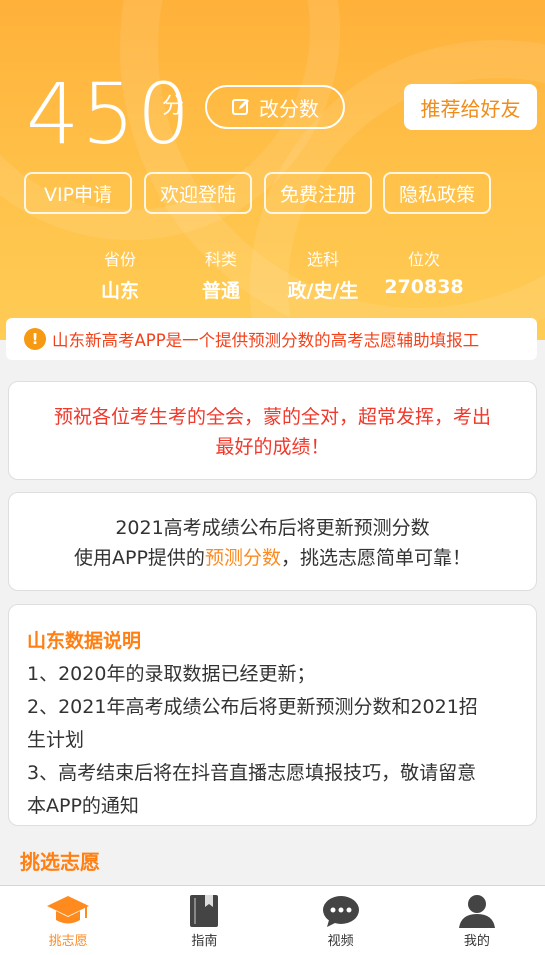 The width and height of the screenshot is (545, 955). What do you see at coordinates (323, 274) in the screenshot?
I see `stat-subjects: 选科 政/史/生` at bounding box center [323, 274].